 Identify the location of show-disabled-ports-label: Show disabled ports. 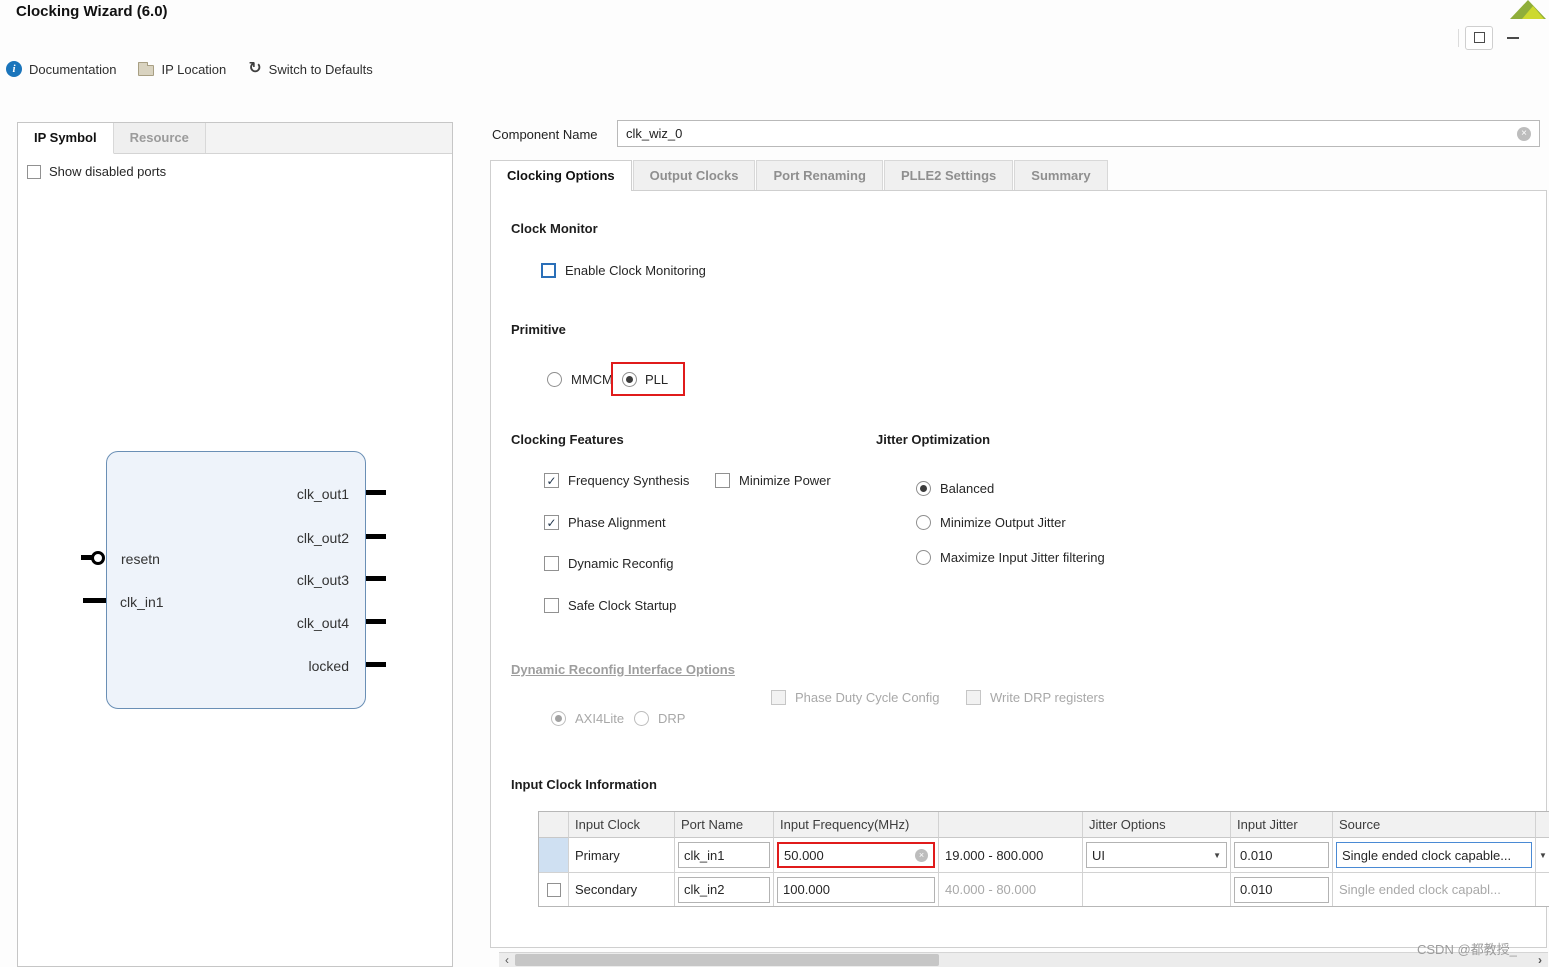
(108, 171).